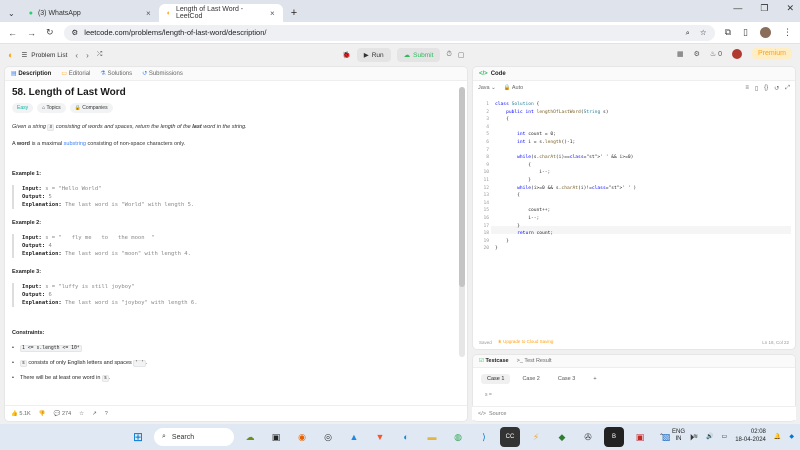 The image size is (800, 450). What do you see at coordinates (354, 437) in the screenshot?
I see `app-icon: ▲` at bounding box center [354, 437].